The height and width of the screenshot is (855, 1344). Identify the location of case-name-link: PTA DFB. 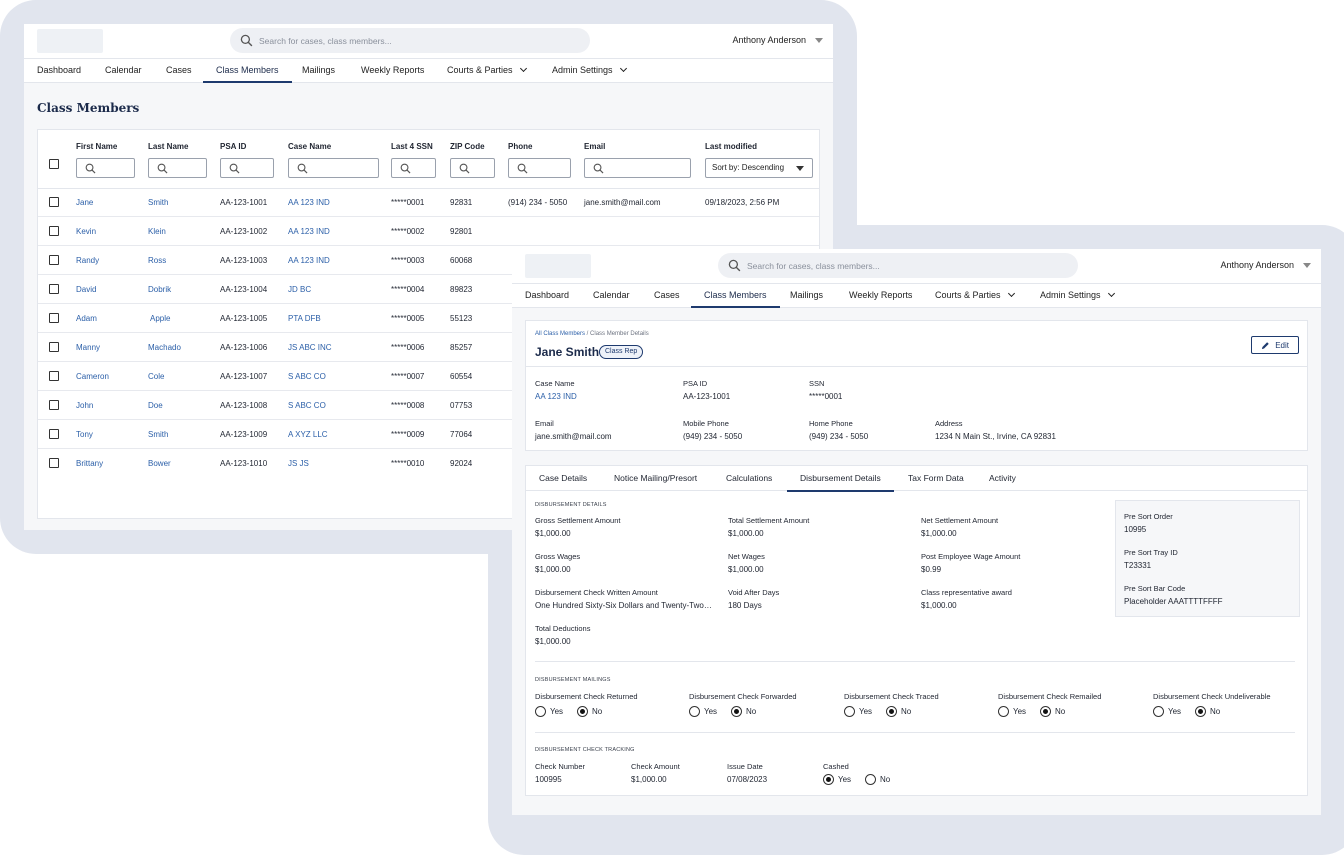
(304, 318).